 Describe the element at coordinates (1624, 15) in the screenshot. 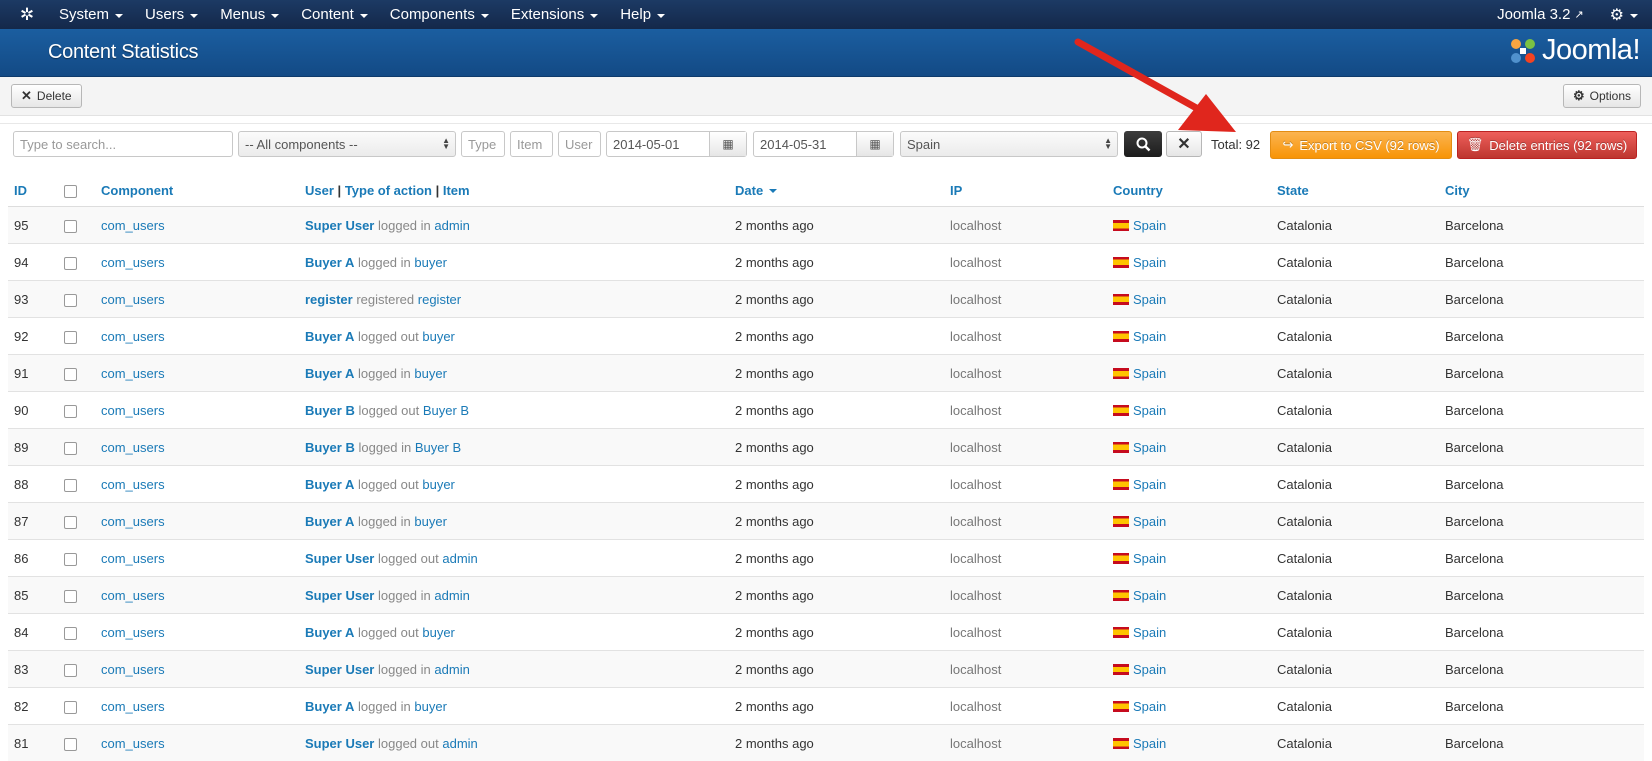

I see `user-menu-gear: ⚙` at that location.